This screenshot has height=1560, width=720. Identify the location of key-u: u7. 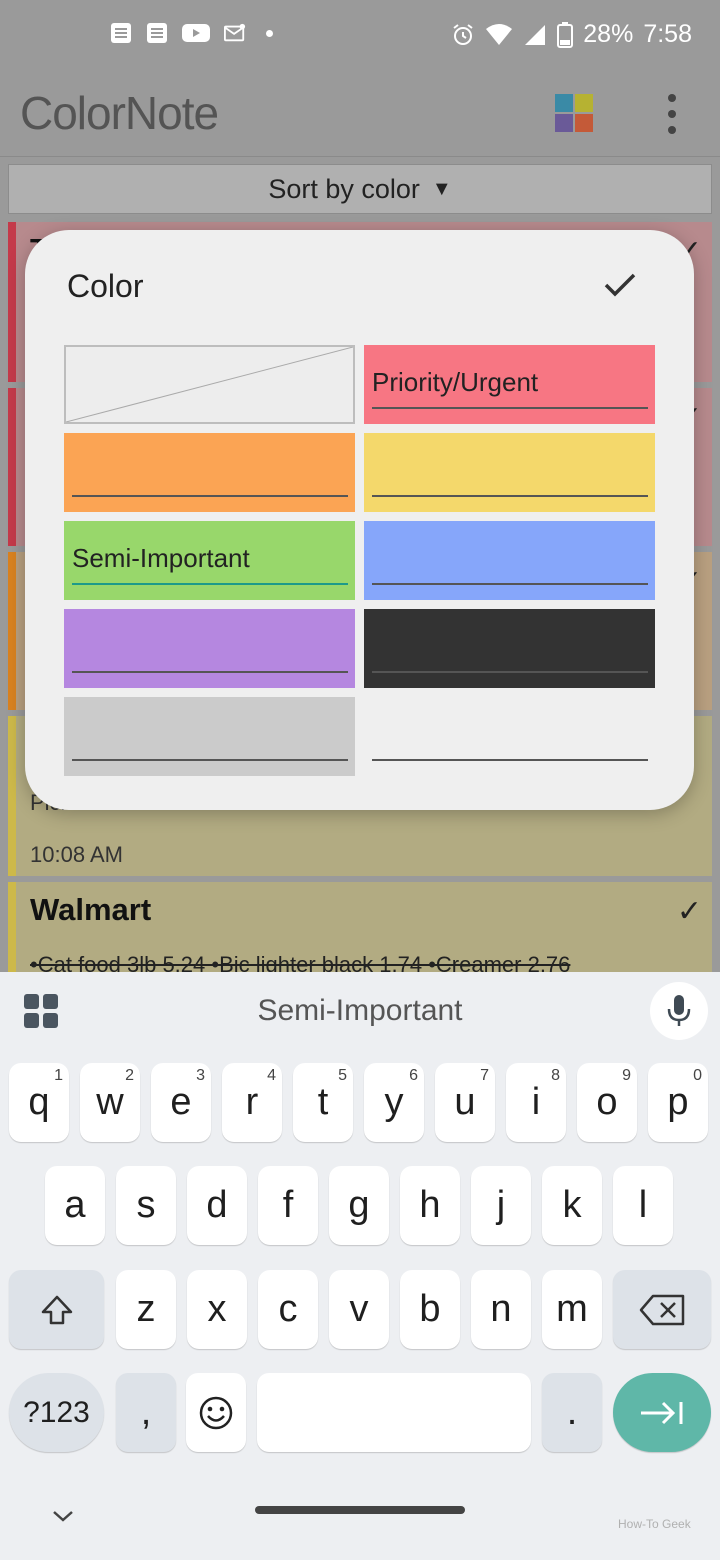
(465, 1102).